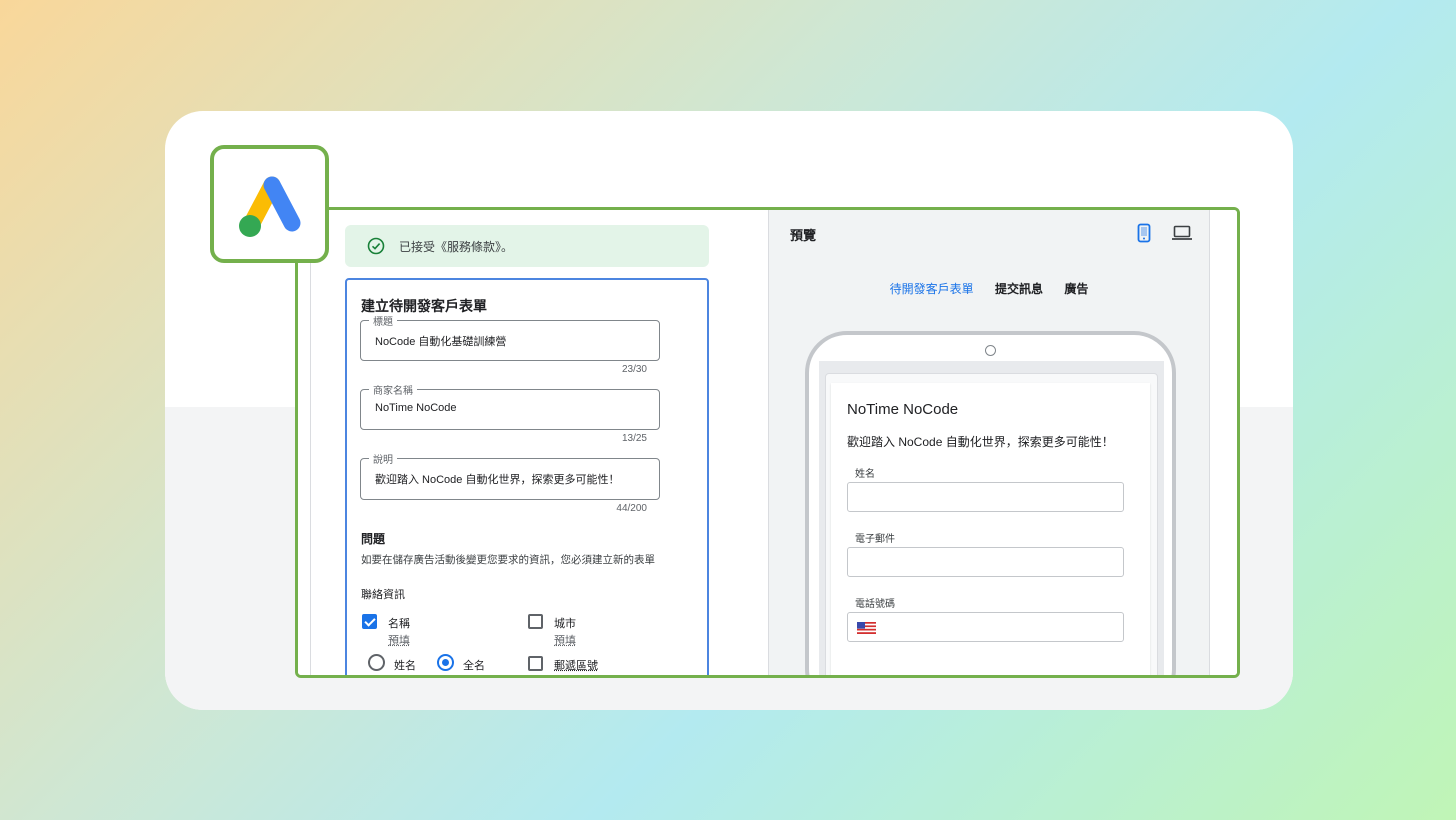 The image size is (1456, 820). What do you see at coordinates (376, 662) in the screenshot?
I see `first-name-radio` at bounding box center [376, 662].